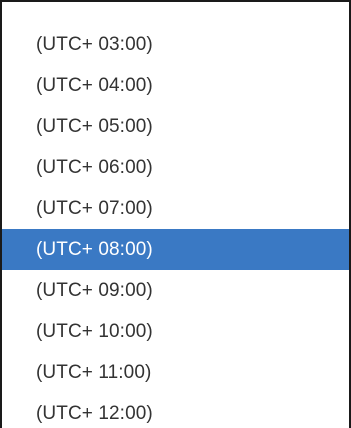 The image size is (351, 428). I want to click on timezone-option: (UTC+ 04:00), so click(175, 85).